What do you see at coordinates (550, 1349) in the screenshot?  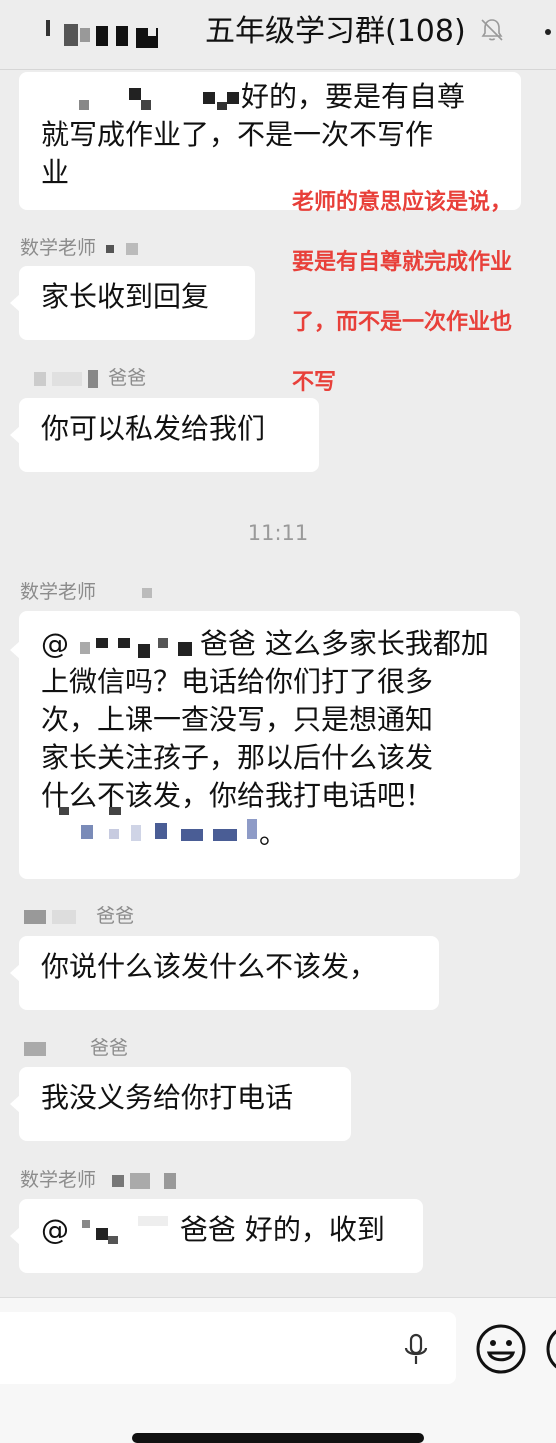 I see `plus-icon` at bounding box center [550, 1349].